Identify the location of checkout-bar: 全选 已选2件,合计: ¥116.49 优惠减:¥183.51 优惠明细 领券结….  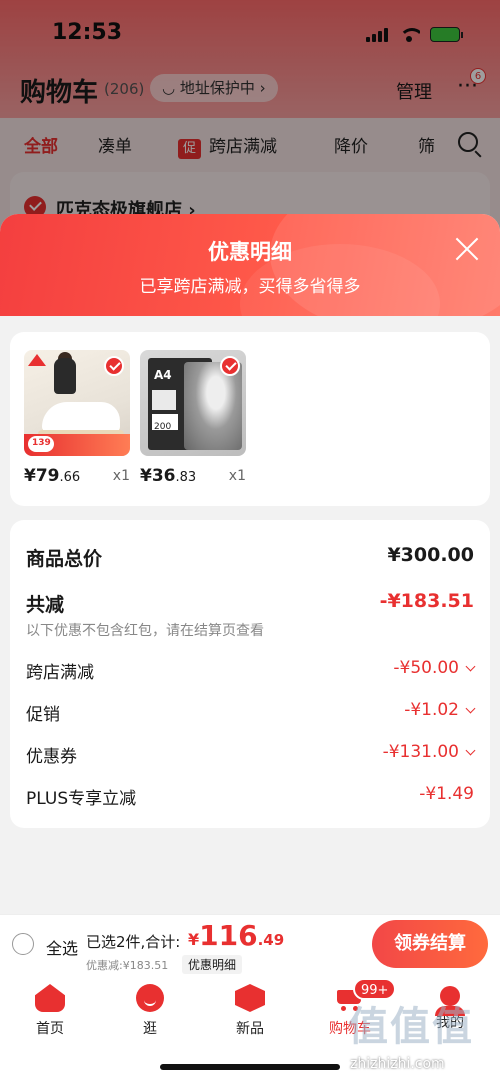
(250, 944).